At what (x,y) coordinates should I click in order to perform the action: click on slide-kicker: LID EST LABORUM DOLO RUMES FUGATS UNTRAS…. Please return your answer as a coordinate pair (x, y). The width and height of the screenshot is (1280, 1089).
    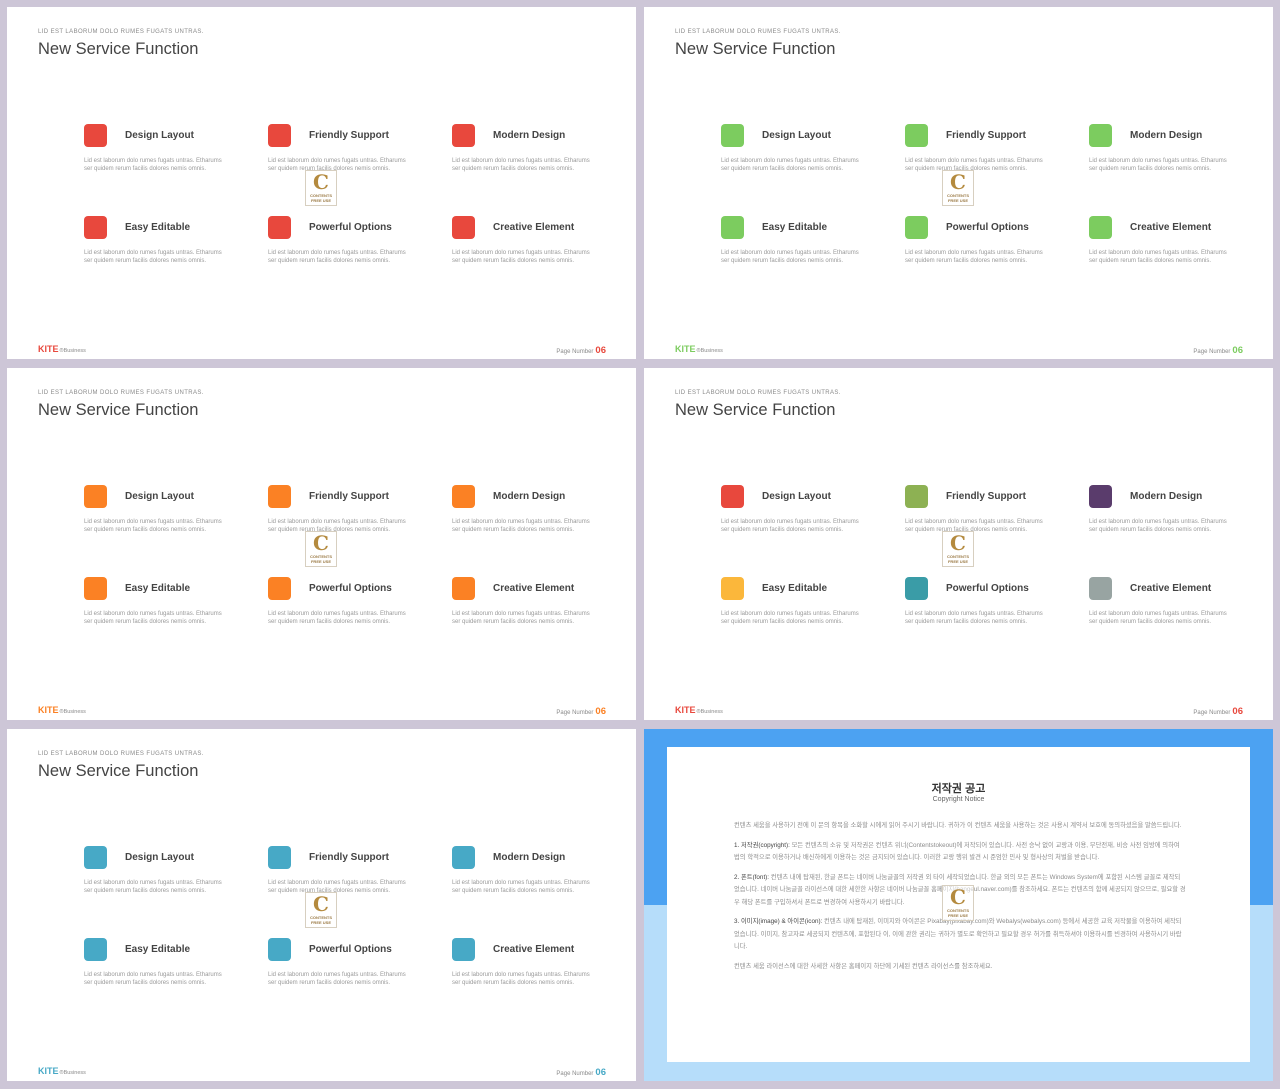
    Looking at the image, I should click on (121, 754).